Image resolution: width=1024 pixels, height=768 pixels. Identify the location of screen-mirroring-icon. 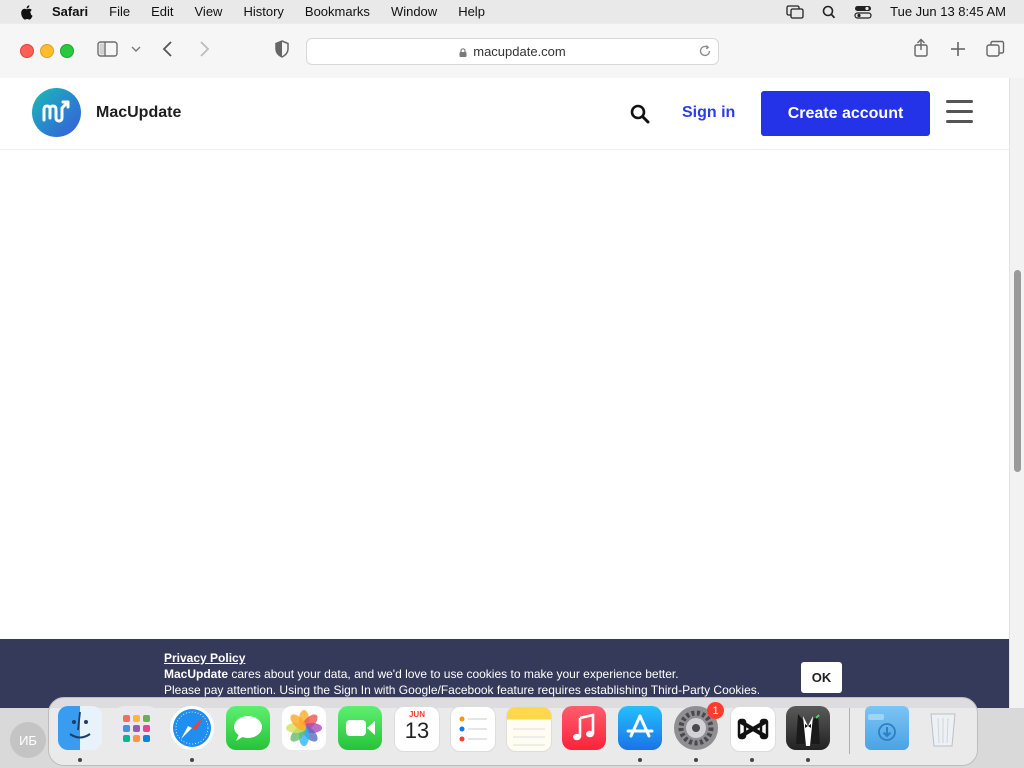
(795, 11).